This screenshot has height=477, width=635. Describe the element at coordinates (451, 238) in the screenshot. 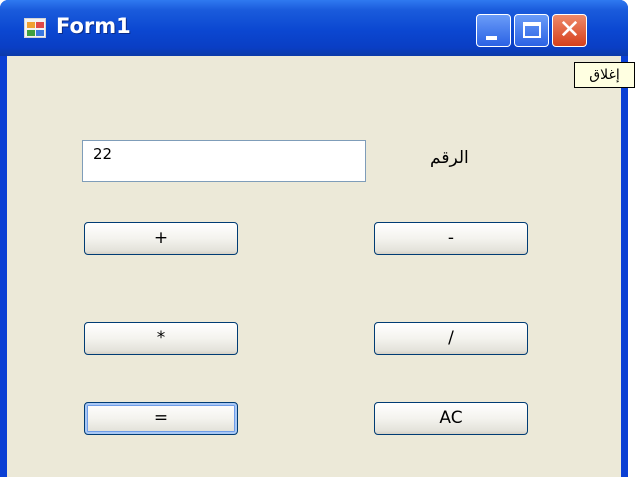

I see `minus-button: -` at that location.